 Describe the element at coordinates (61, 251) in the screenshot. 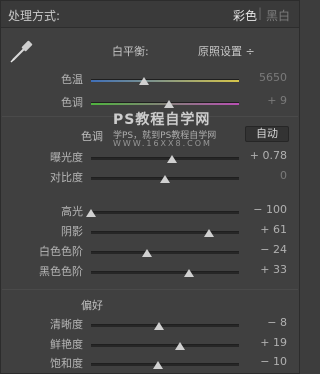

I see `whites-label: 白色色阶` at that location.